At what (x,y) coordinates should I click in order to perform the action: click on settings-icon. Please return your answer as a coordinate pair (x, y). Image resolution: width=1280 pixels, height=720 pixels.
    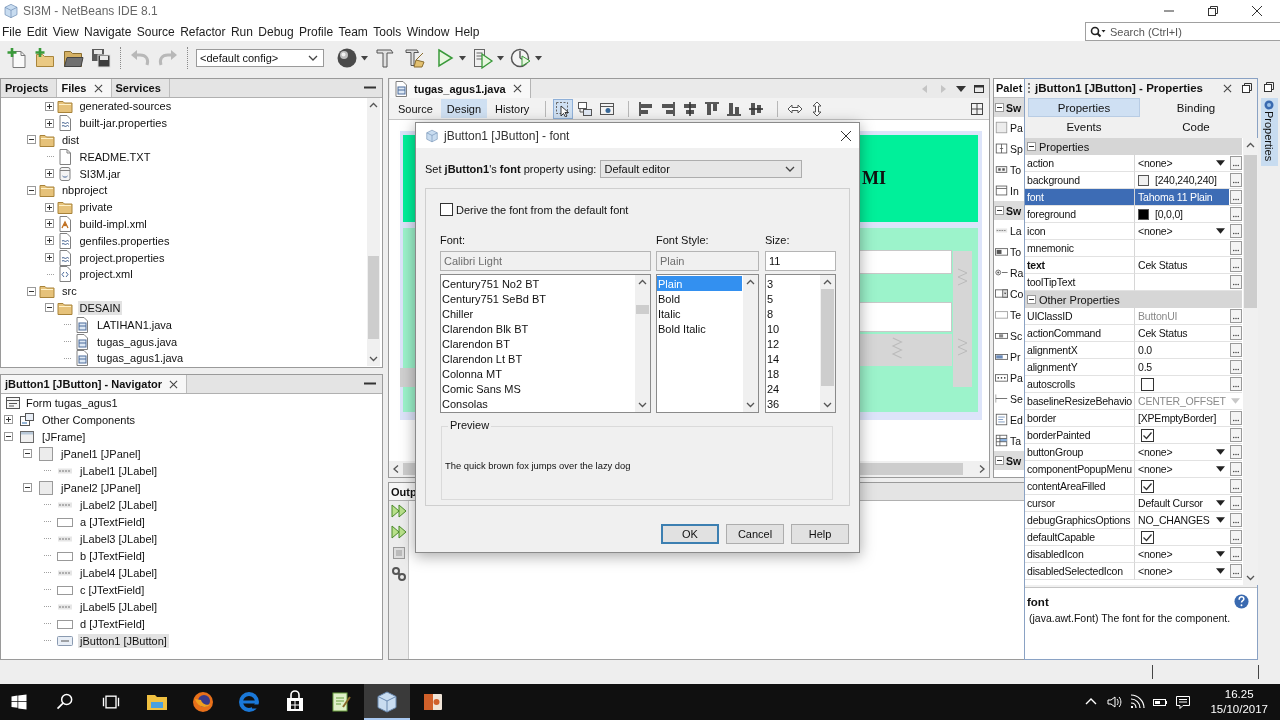
    Looking at the image, I should click on (398, 574).